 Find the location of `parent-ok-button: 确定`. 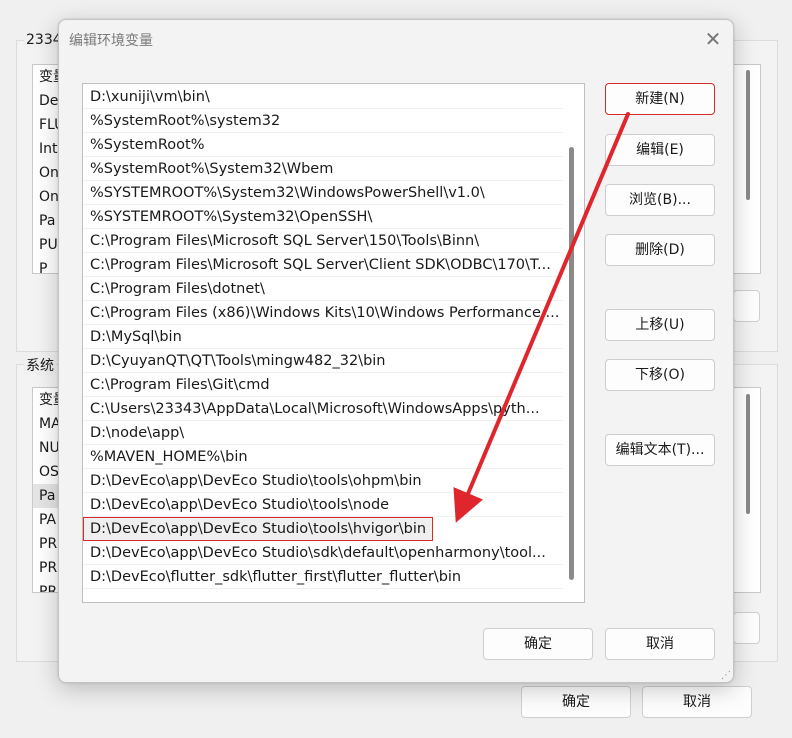

parent-ok-button: 确定 is located at coordinates (576, 702).